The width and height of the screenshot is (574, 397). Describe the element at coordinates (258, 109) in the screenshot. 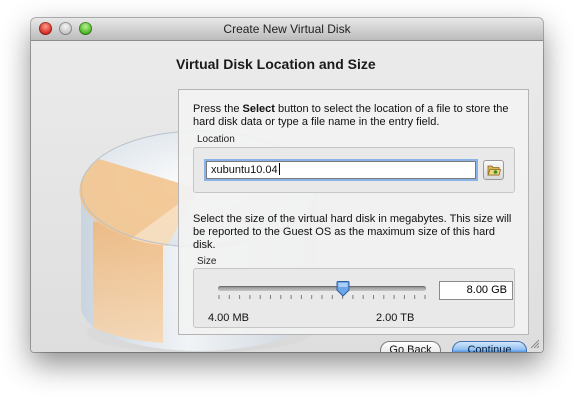

I see `select-keyword: Select` at that location.